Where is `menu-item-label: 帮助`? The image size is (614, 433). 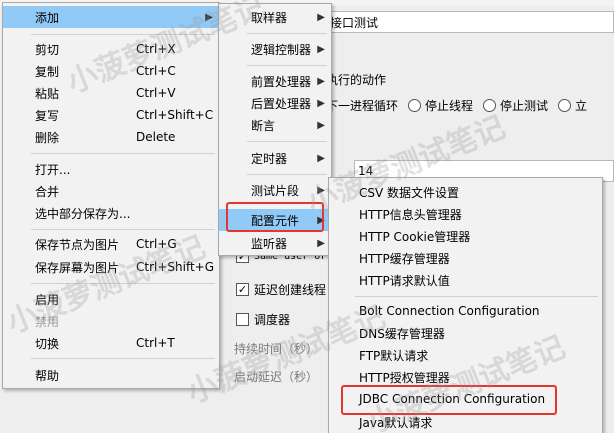
menu-item-label: 帮助 is located at coordinates (47, 375).